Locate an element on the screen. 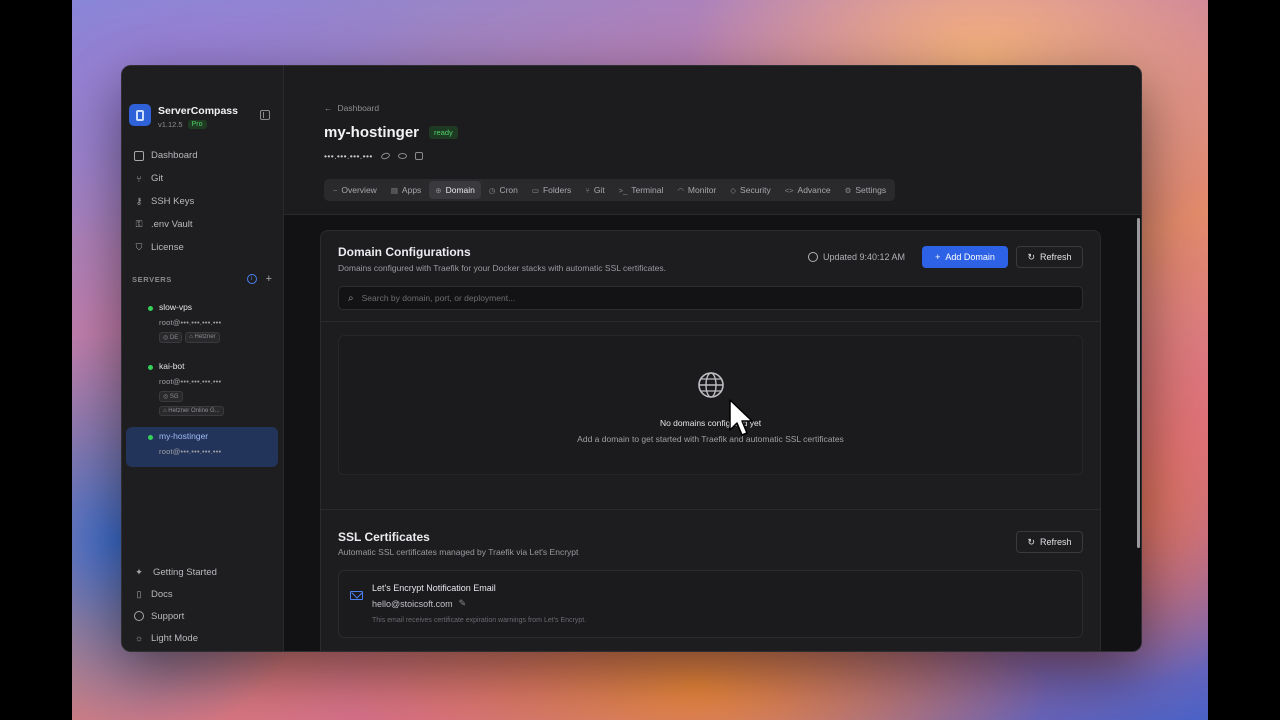 The height and width of the screenshot is (720, 1280). sidebar-item-label: Getting Started is located at coordinates (185, 572).